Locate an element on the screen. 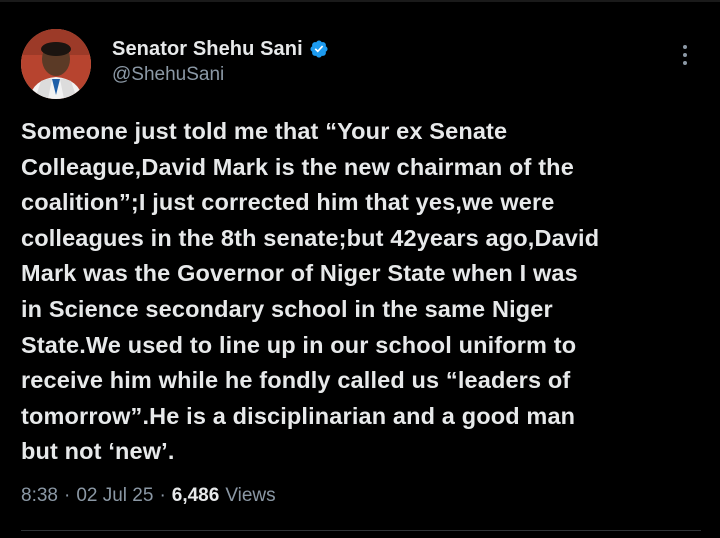 This screenshot has height=538, width=720. avatar is located at coordinates (56, 64).